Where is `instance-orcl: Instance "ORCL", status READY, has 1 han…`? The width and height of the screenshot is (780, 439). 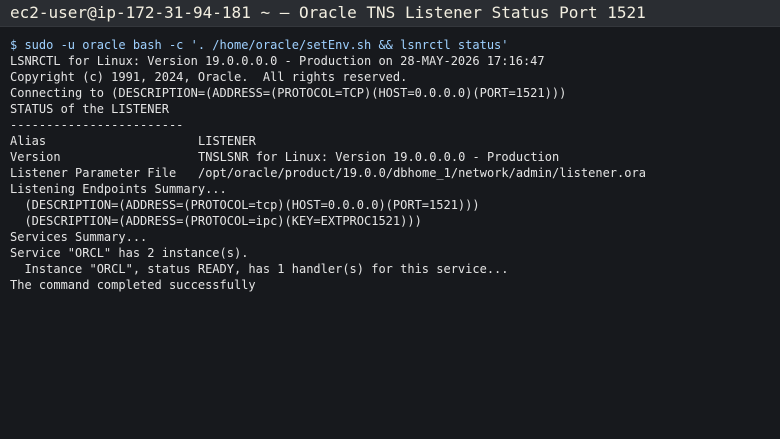 instance-orcl: Instance "ORCL", status READY, has 1 han… is located at coordinates (259, 269).